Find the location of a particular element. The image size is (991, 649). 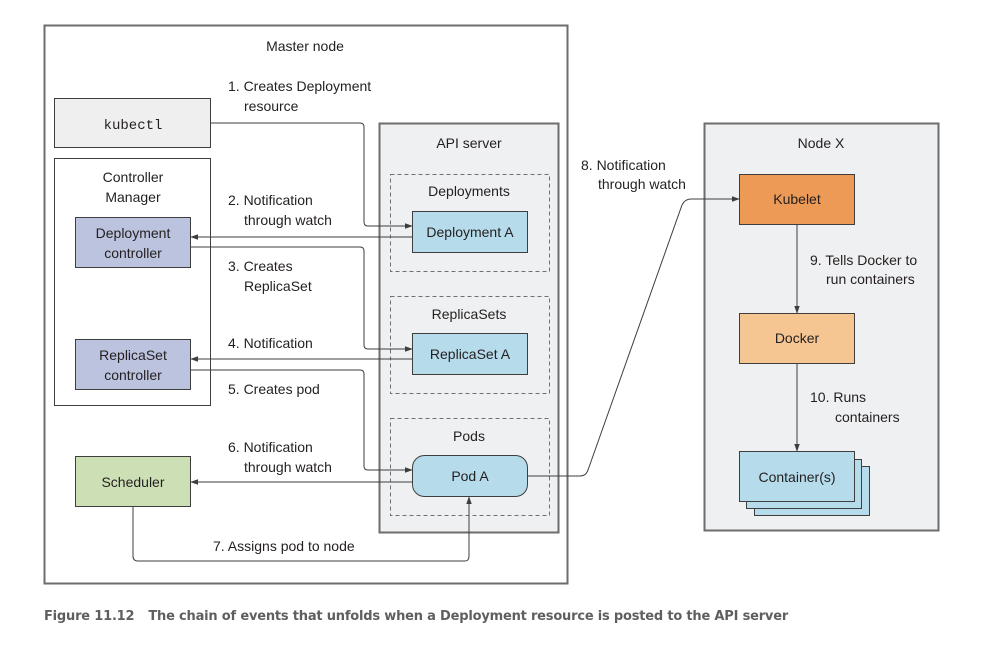

master-node-title: Master node is located at coordinates (305, 46).